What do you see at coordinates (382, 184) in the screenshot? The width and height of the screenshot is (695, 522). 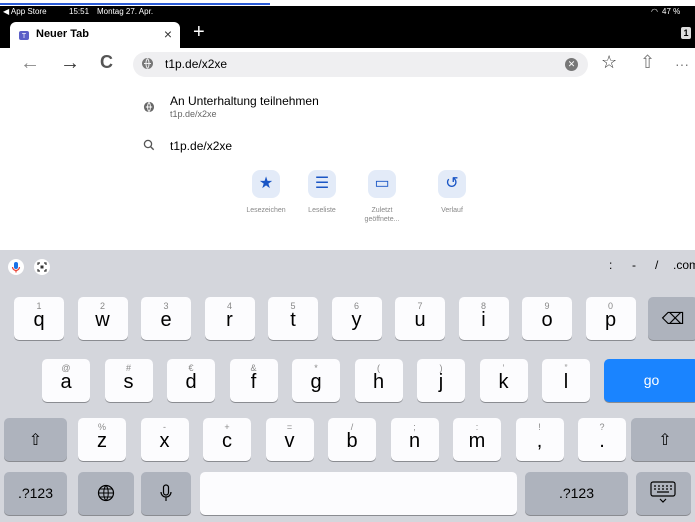 I see `devices-icon: ▭` at bounding box center [382, 184].